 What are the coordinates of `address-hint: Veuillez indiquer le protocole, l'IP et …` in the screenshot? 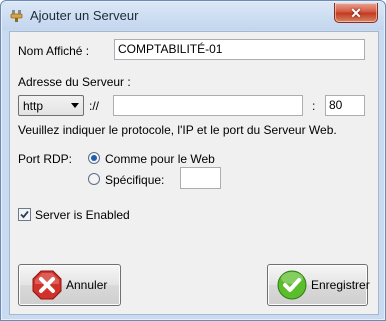 It's located at (177, 130).